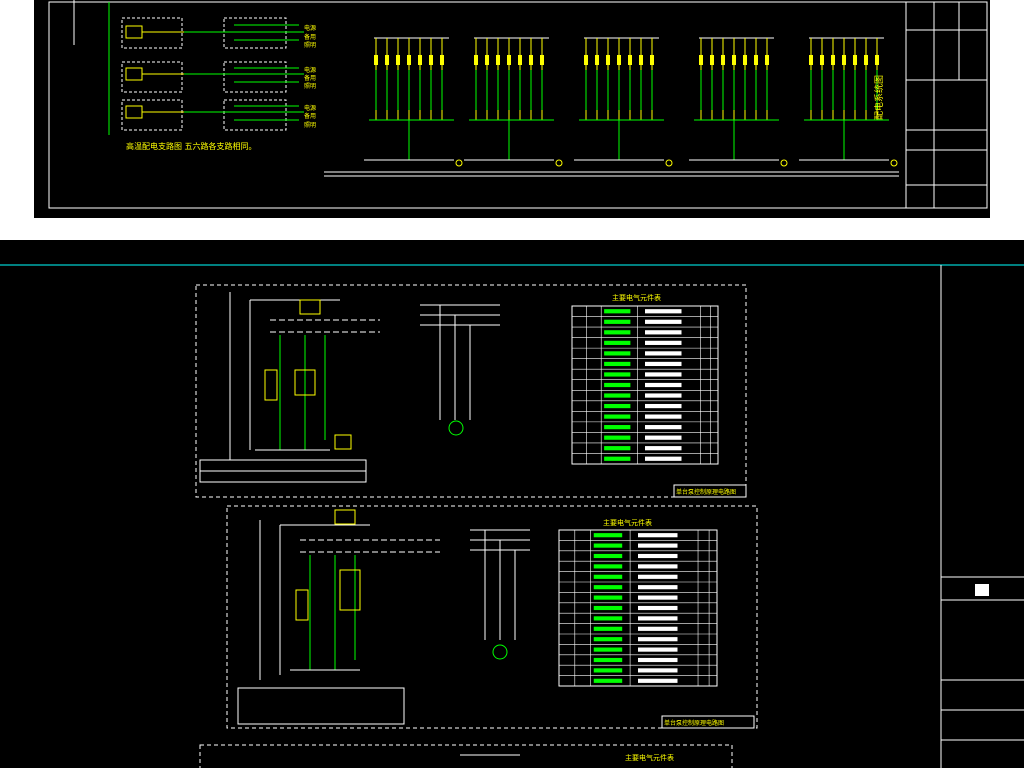 This screenshot has height=768, width=1024. What do you see at coordinates (649, 757) in the screenshot?
I see `table3-title: 主要电气元件表` at bounding box center [649, 757].